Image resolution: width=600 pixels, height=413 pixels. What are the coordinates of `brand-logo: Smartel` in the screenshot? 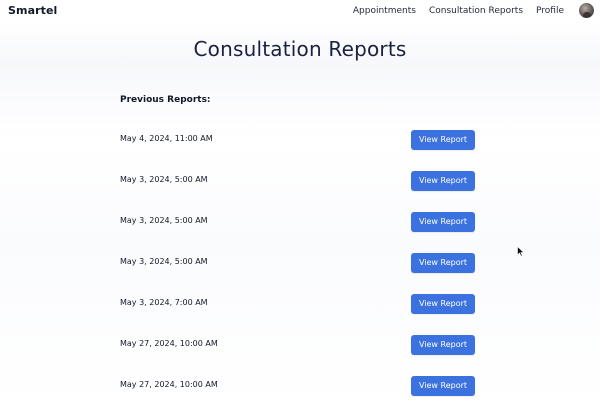 It's located at (32, 10).